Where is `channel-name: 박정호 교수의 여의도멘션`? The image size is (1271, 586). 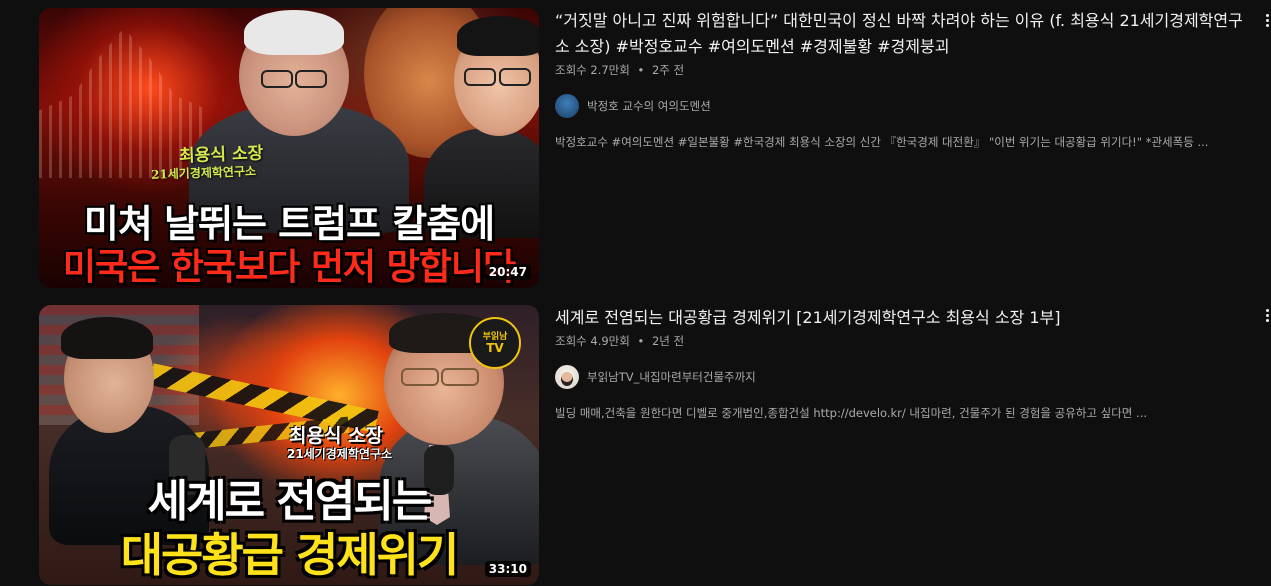 channel-name: 박정호 교수의 여의도멘션 is located at coordinates (649, 106).